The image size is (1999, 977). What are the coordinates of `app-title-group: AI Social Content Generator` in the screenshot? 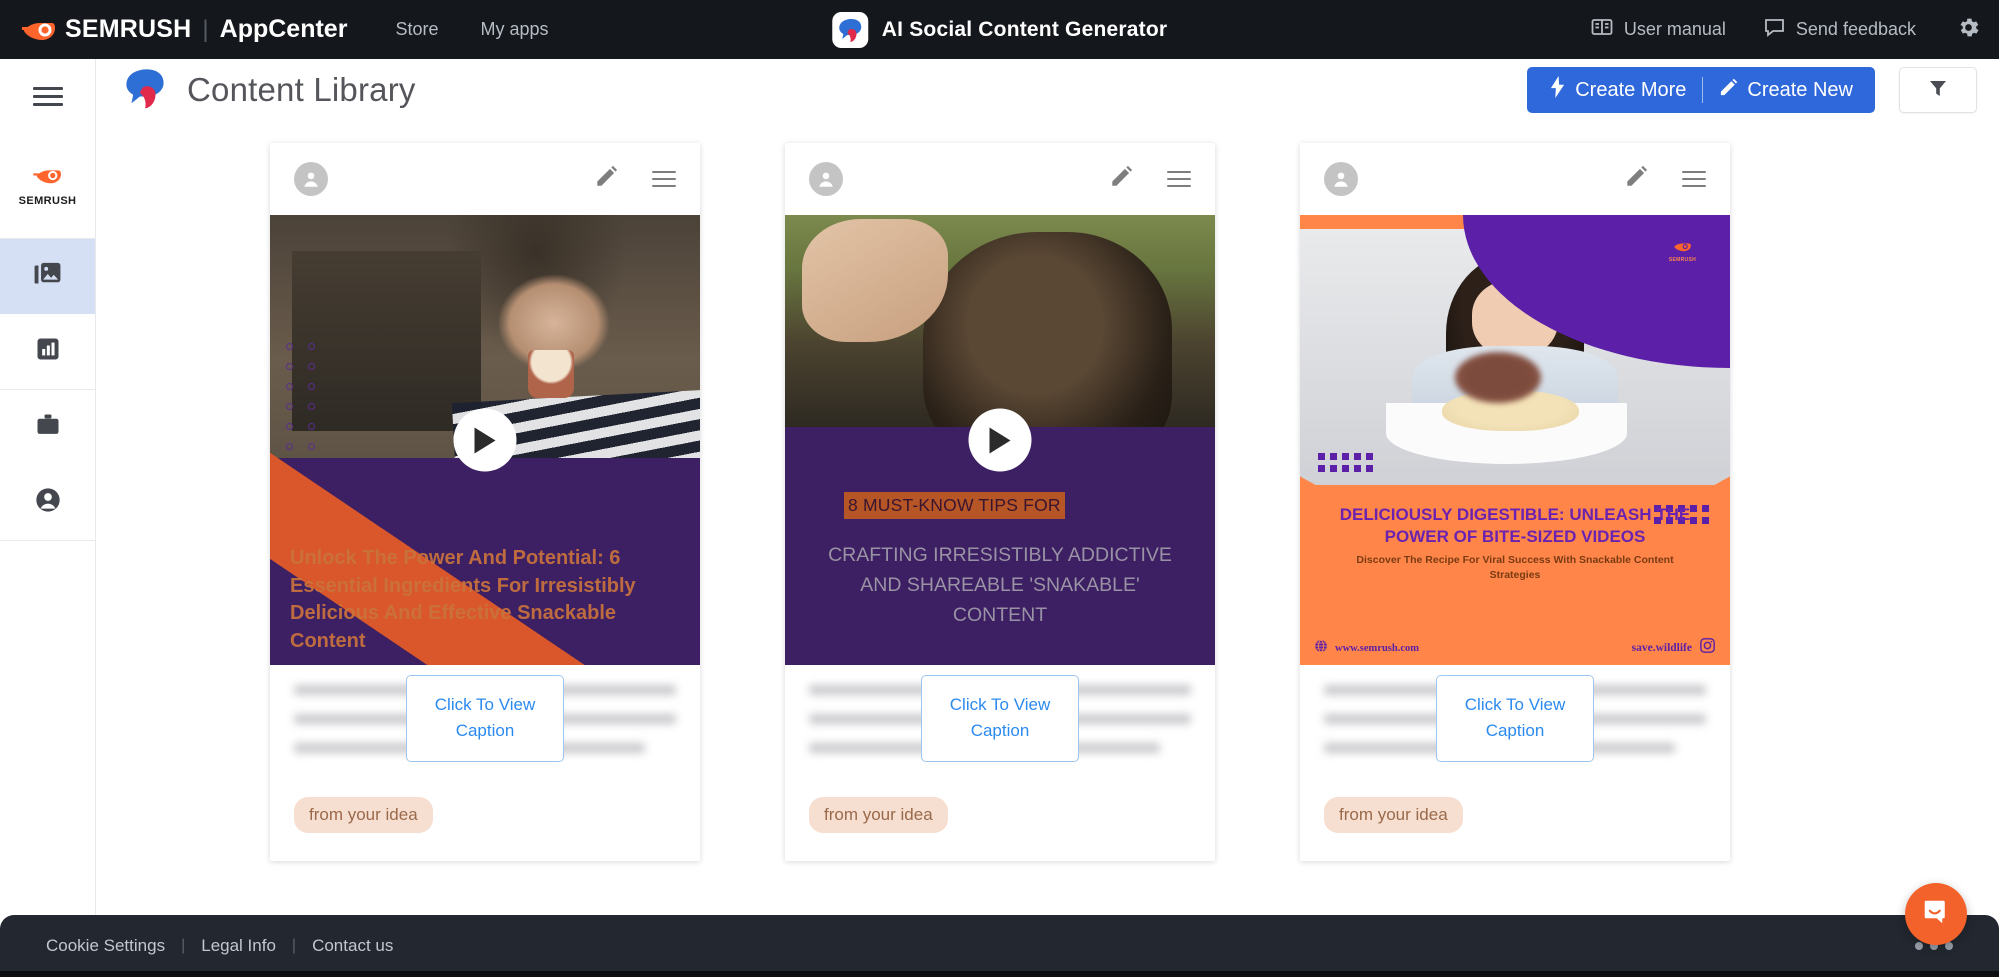 It's located at (999, 29).